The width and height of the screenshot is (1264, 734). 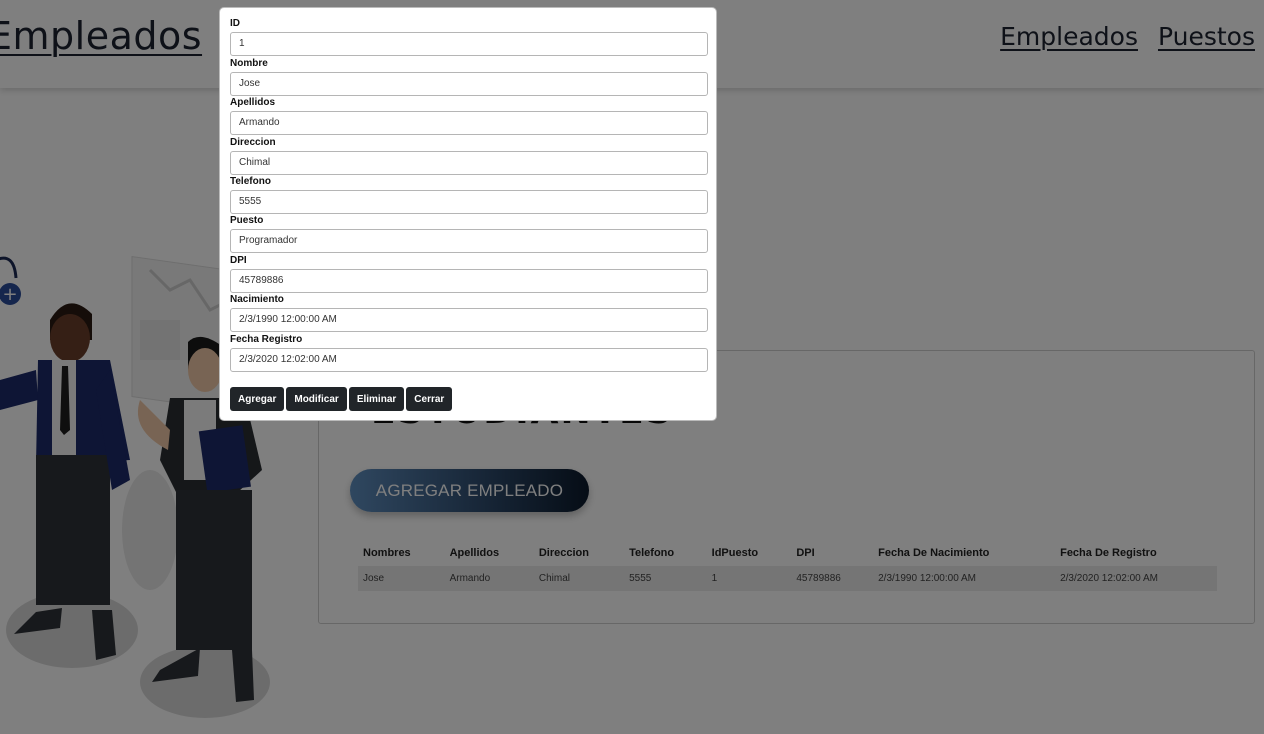 I want to click on field-label: Nombre, so click(x=249, y=63).